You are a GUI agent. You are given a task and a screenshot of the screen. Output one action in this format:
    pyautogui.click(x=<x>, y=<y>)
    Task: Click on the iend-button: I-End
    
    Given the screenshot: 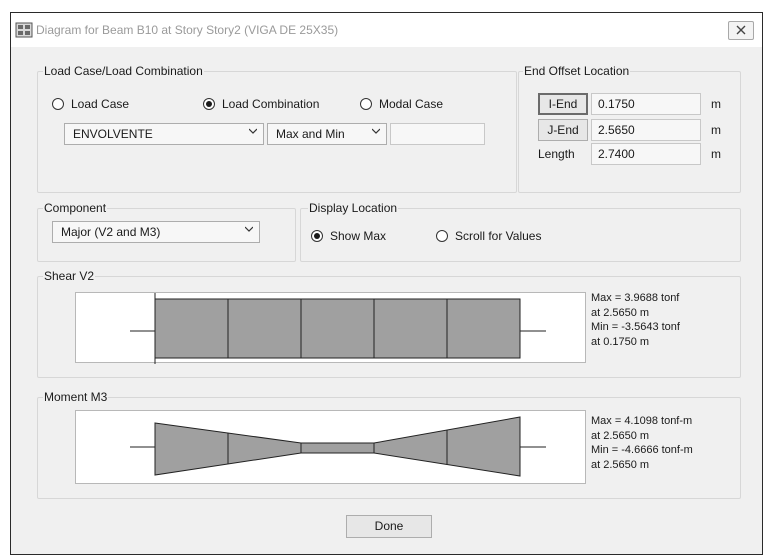 What is the action you would take?
    pyautogui.click(x=563, y=104)
    